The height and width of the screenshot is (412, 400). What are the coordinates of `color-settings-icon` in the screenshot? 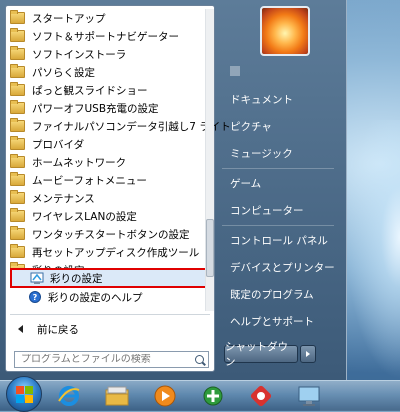 It's located at (37, 278).